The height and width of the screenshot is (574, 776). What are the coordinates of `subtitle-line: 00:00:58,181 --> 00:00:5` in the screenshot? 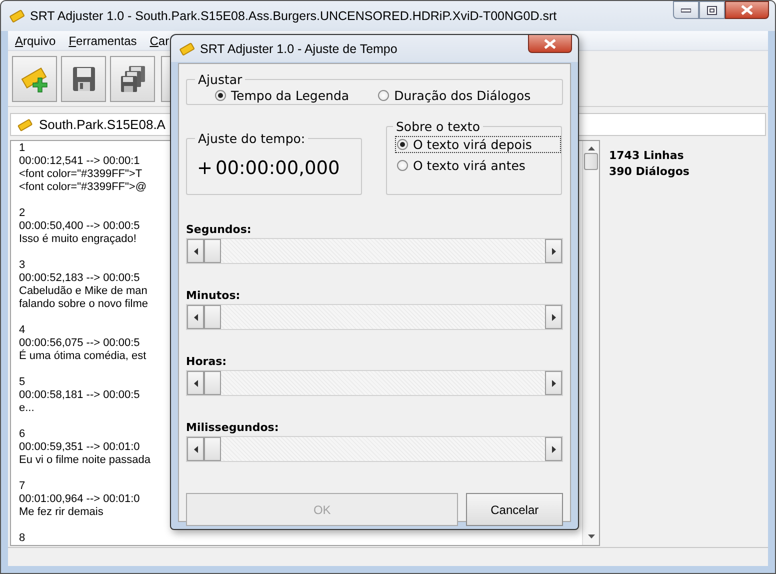 It's located at (79, 395).